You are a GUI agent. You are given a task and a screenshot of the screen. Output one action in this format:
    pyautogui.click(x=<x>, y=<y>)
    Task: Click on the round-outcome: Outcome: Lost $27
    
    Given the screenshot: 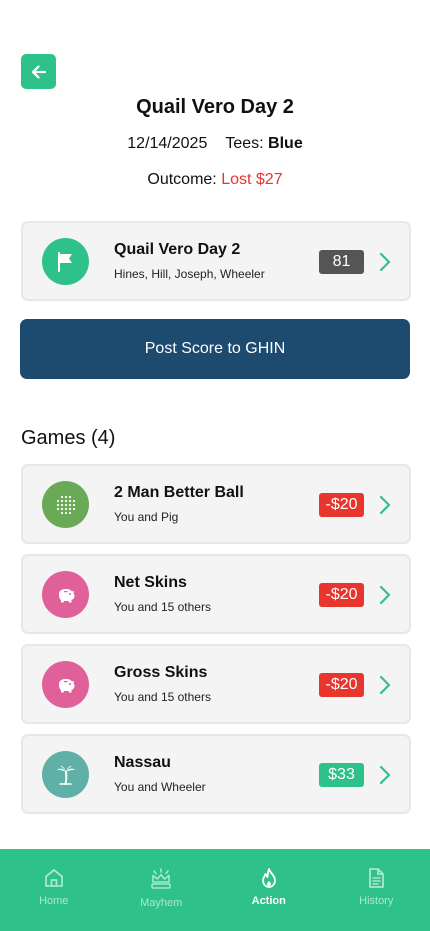 What is the action you would take?
    pyautogui.click(x=215, y=180)
    